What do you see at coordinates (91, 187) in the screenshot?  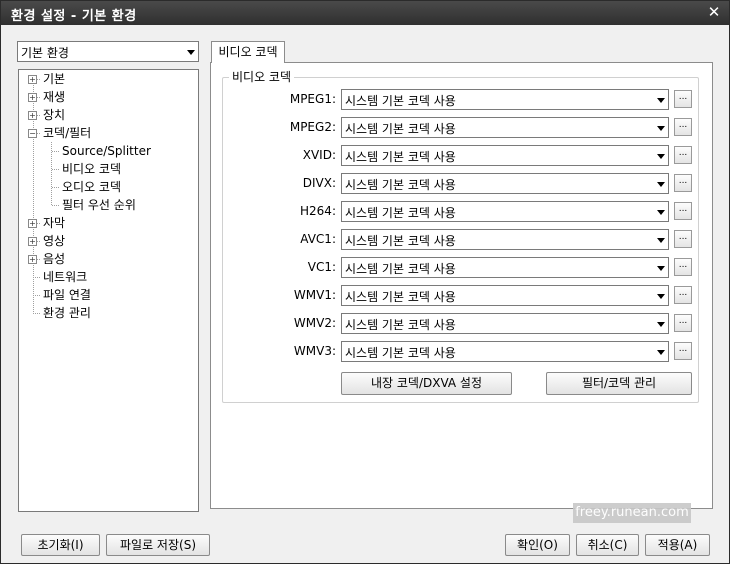 I see `tree-item-audio-codec: 오디오 코덱` at bounding box center [91, 187].